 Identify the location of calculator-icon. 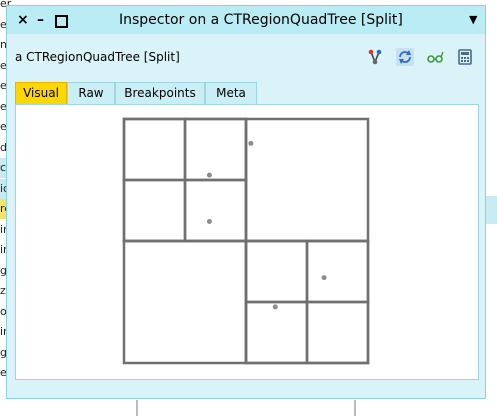
(465, 57).